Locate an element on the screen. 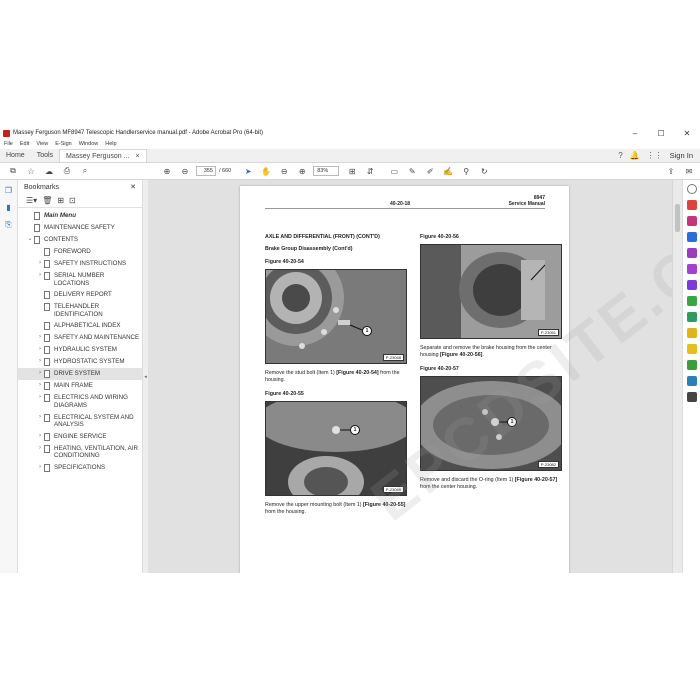 This screenshot has width=700, height=700. scrollbar-thumb is located at coordinates (677, 218).